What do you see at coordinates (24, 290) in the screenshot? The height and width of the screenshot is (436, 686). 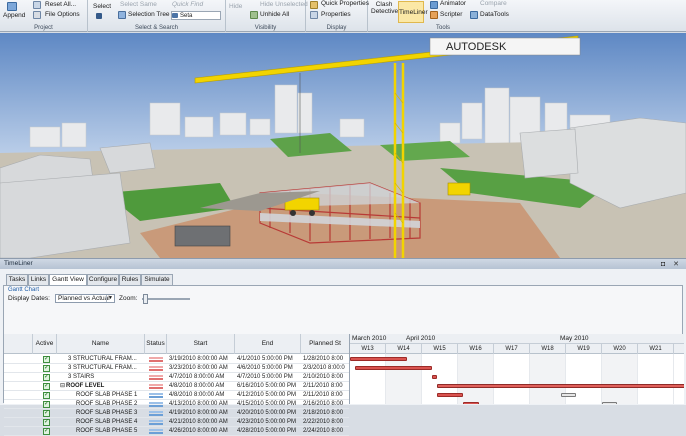 I see `gantt-chart-label: Gantt Chart` at bounding box center [24, 290].